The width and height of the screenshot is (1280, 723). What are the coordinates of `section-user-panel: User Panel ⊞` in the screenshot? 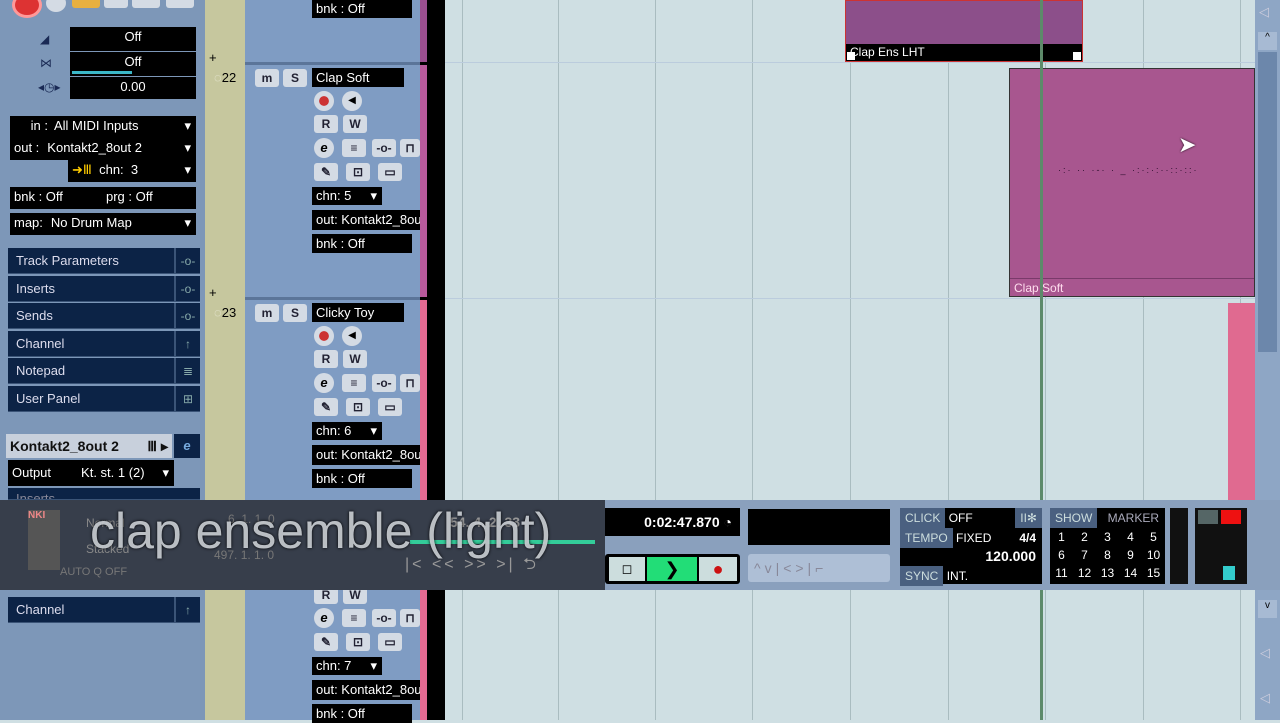 It's located at (104, 399).